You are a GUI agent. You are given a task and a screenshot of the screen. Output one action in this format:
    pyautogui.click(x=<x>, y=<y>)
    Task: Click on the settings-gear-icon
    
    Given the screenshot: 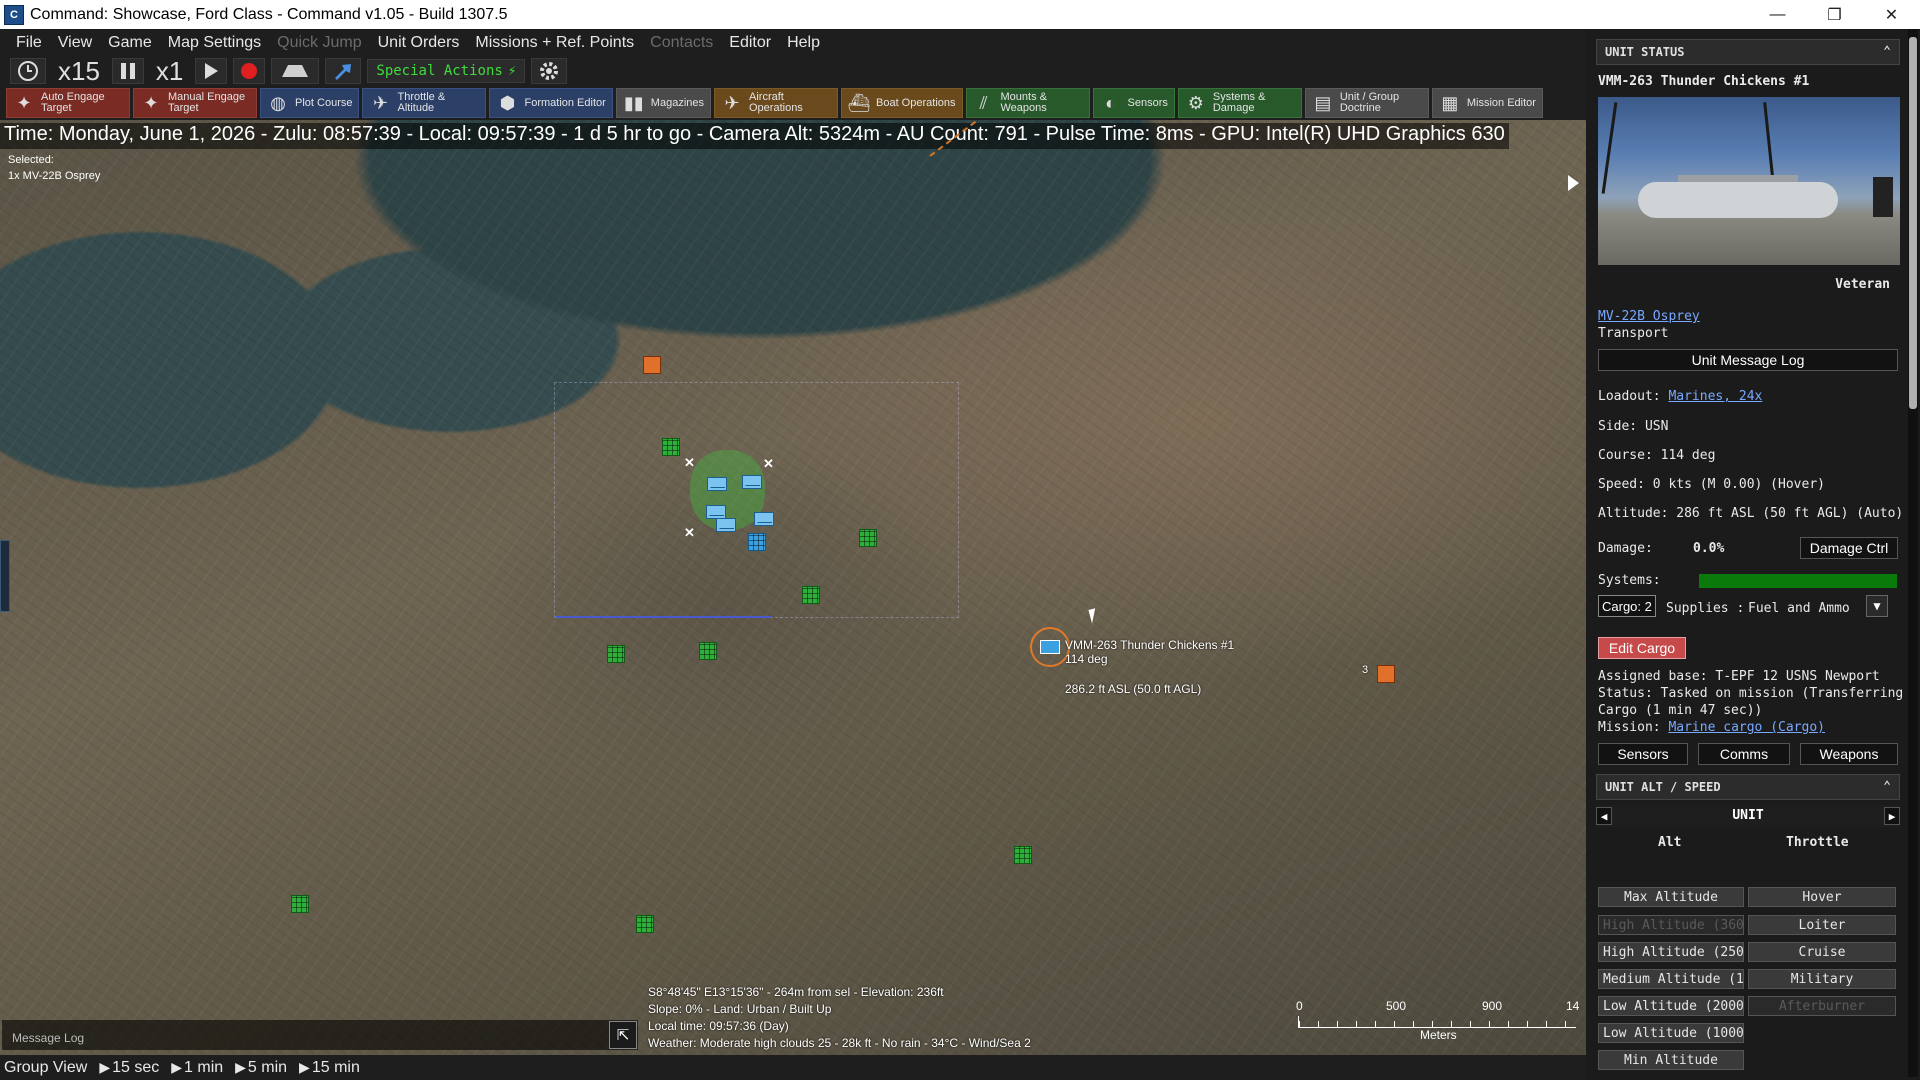 What is the action you would take?
    pyautogui.click(x=549, y=71)
    